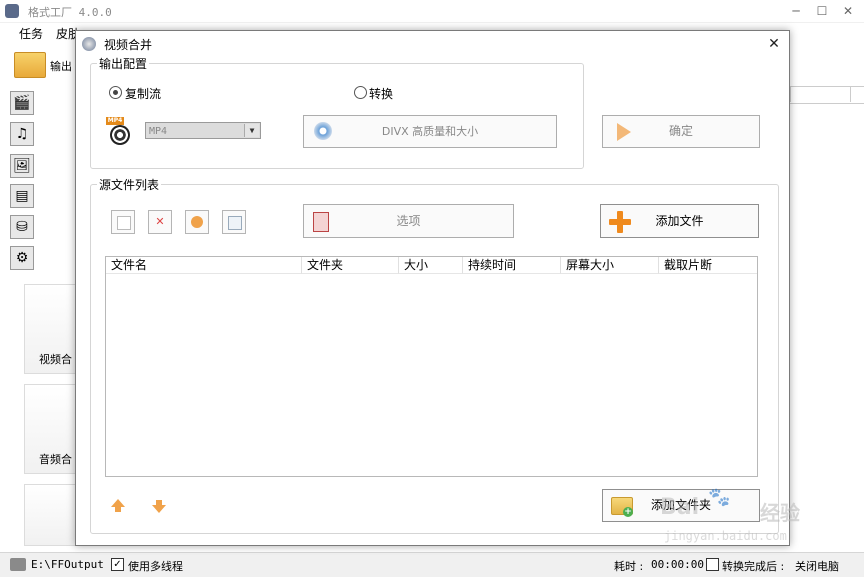 This screenshot has width=864, height=577. What do you see at coordinates (143, 93) in the screenshot?
I see `copy-stream-label: 复制流` at bounding box center [143, 93].